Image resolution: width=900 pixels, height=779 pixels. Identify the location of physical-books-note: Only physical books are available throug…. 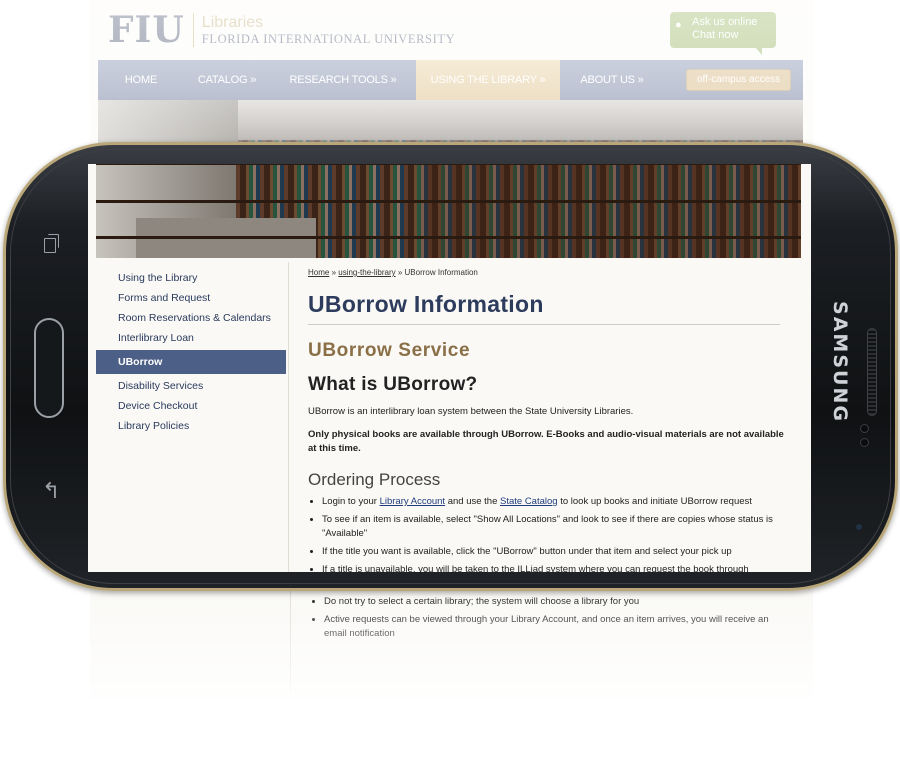
(546, 441).